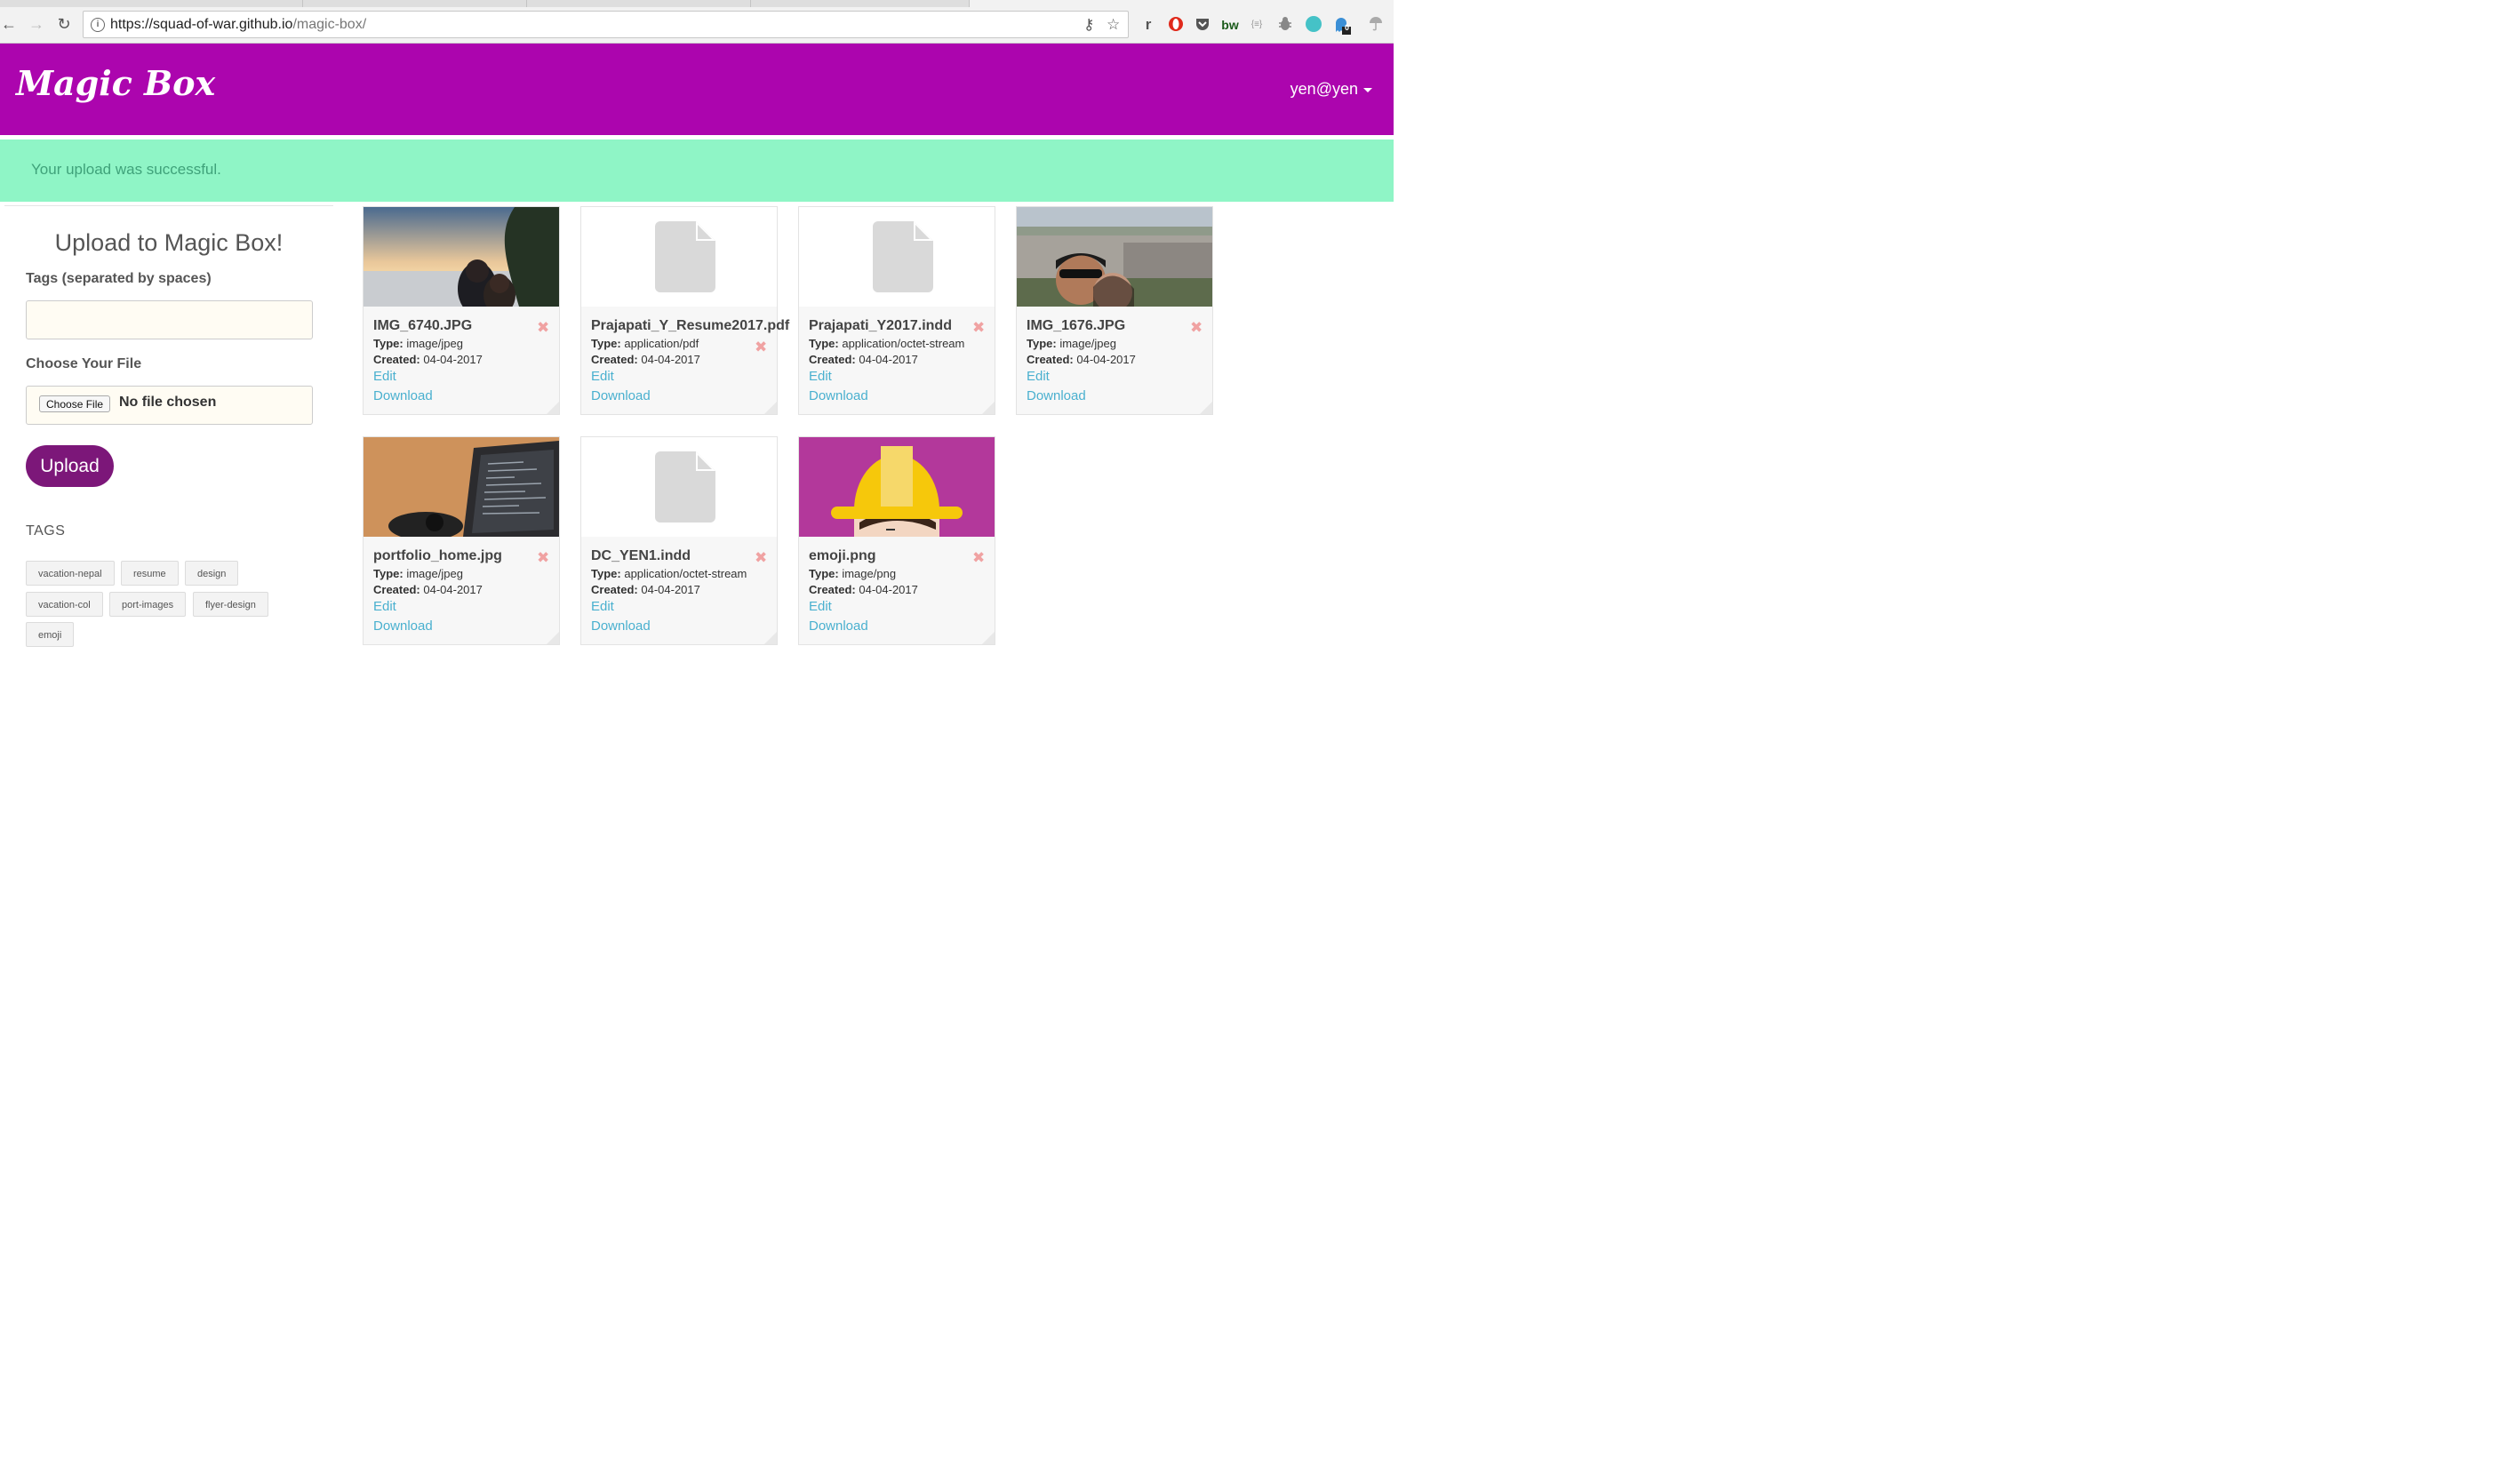 The height and width of the screenshot is (1484, 2501). Describe the element at coordinates (645, 344) in the screenshot. I see `file-type: Type: application/pdf` at that location.